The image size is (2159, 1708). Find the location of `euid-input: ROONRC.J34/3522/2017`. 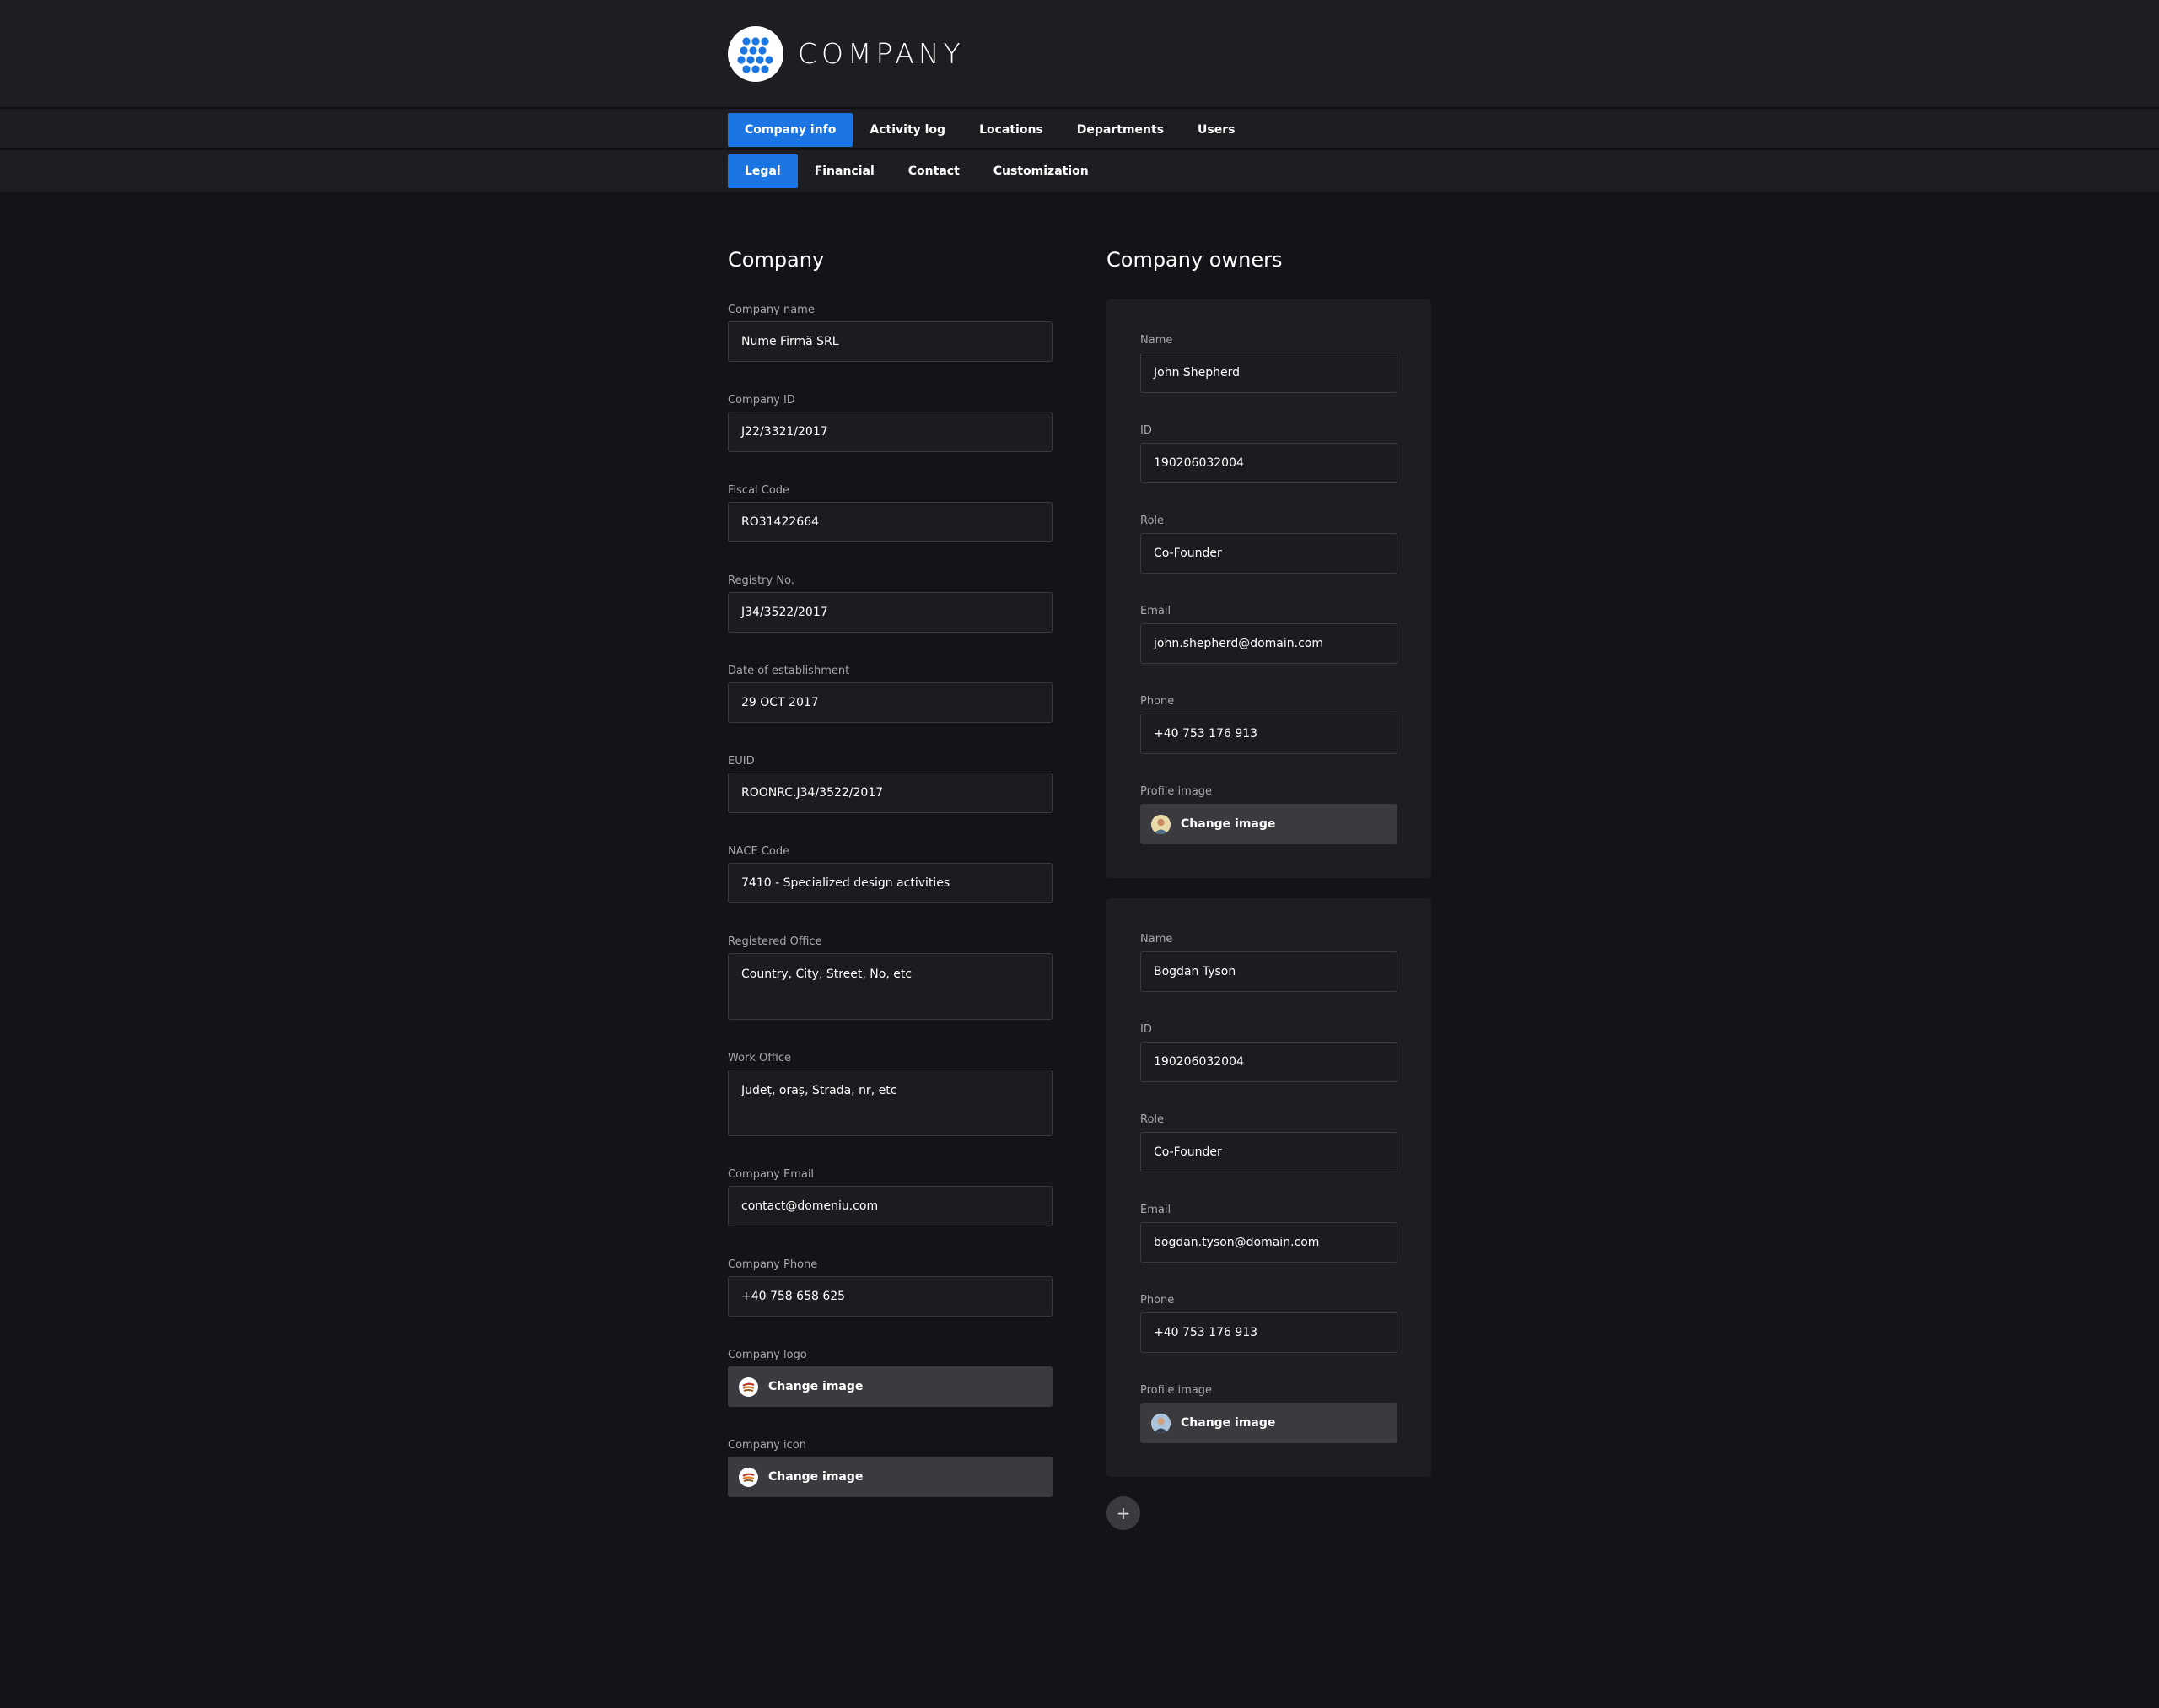

euid-input: ROONRC.J34/3522/2017 is located at coordinates (890, 793).